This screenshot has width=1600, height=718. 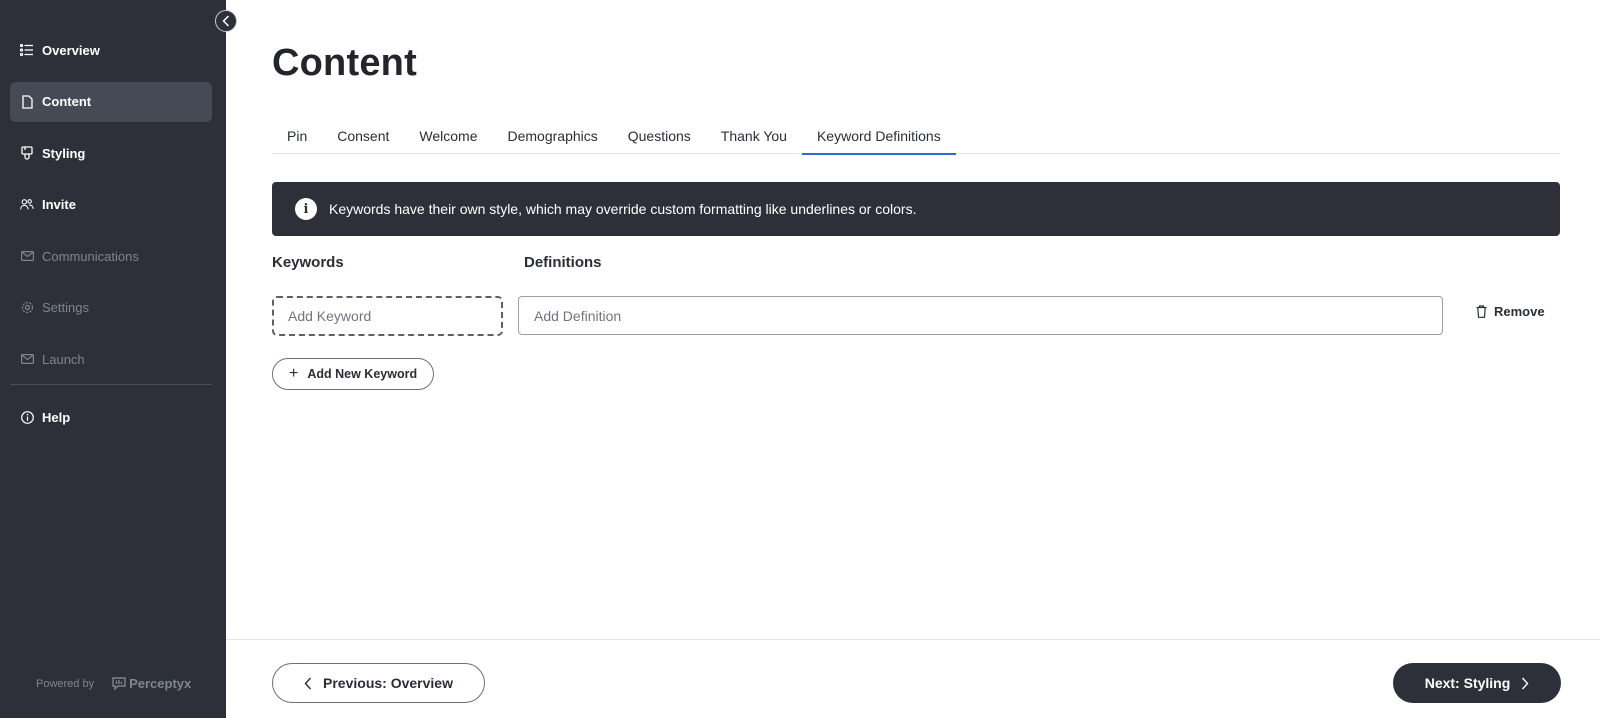 I want to click on previous-button: Previous: Overview, so click(x=378, y=683).